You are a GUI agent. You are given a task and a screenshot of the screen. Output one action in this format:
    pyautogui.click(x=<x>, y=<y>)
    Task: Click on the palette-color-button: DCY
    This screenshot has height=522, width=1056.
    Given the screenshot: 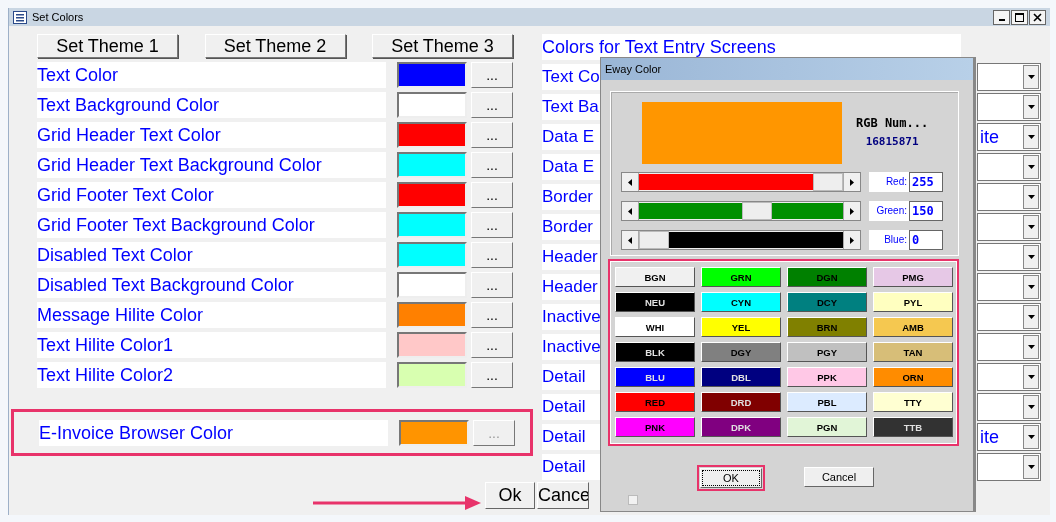 What is the action you would take?
    pyautogui.click(x=827, y=302)
    